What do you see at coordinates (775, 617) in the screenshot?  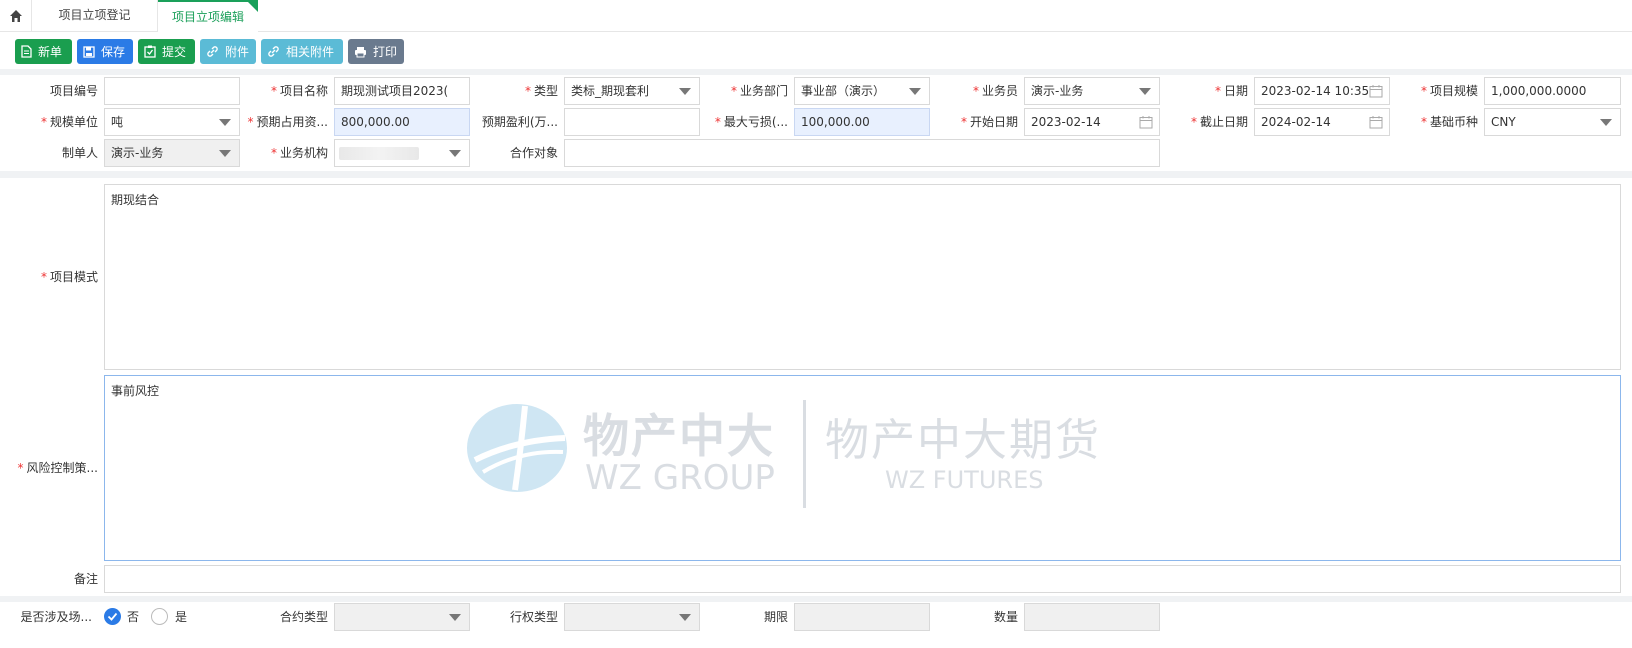 I see `label-term: 期限` at bounding box center [775, 617].